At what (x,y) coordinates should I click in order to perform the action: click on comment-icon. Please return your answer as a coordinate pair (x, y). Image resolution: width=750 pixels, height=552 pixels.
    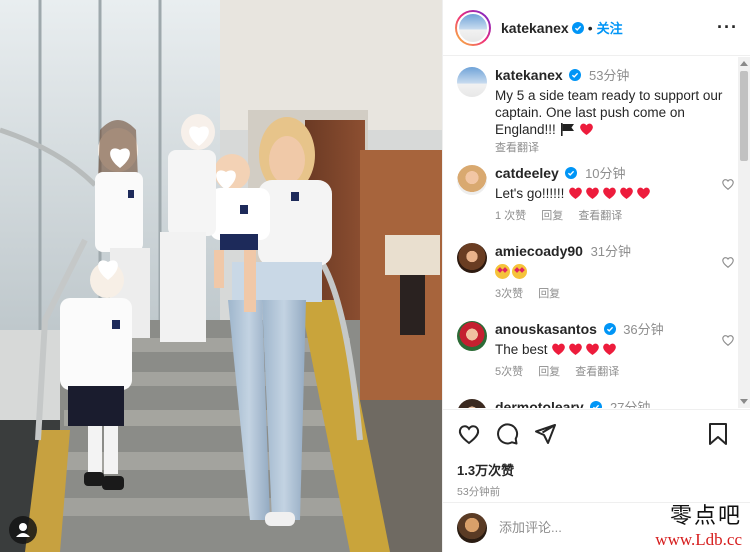
    Looking at the image, I should click on (507, 434).